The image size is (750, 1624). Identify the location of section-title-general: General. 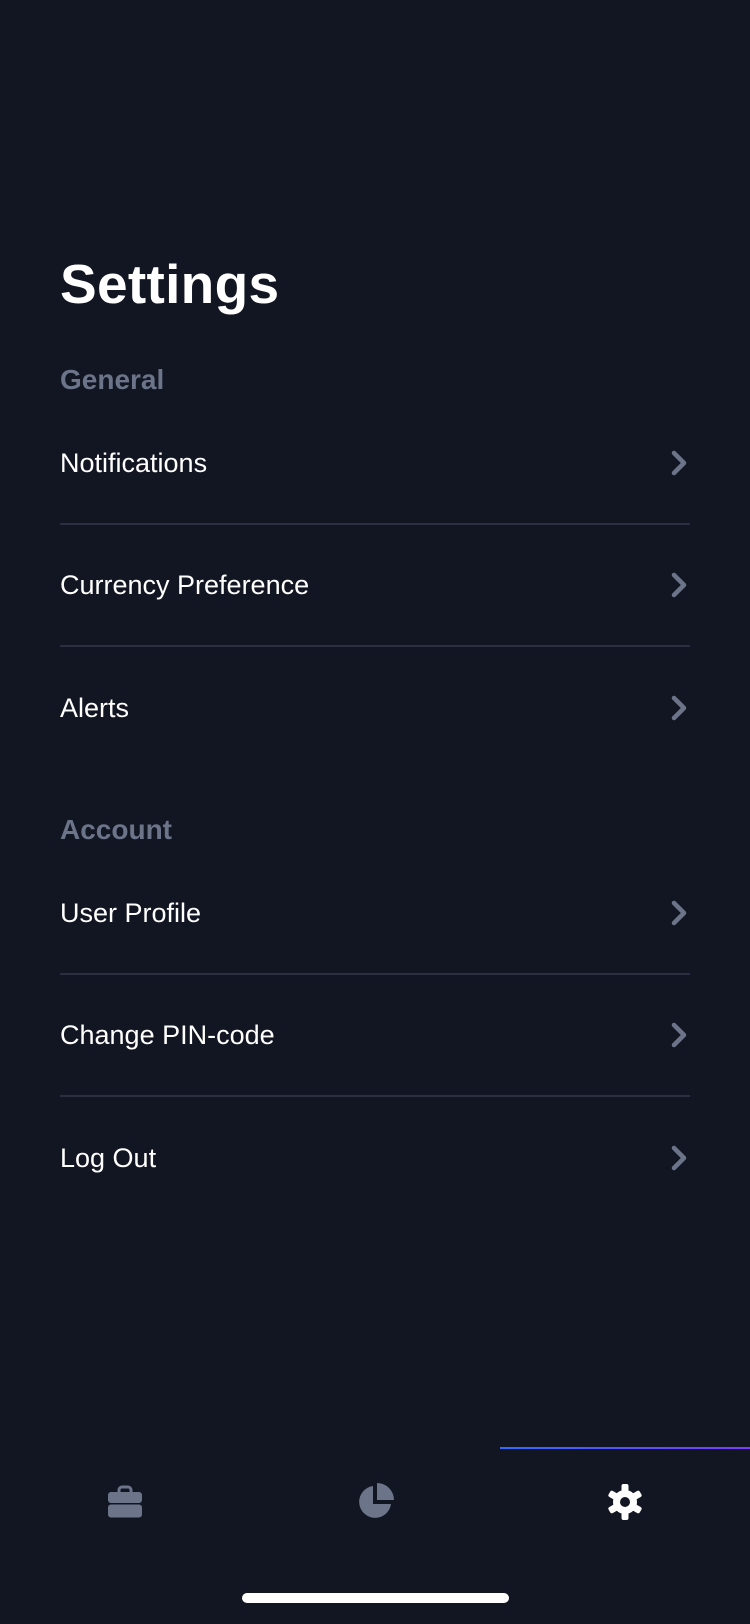
(112, 379).